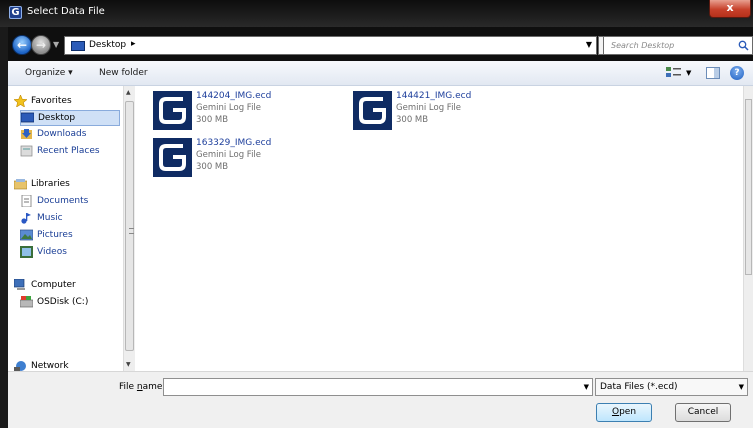  I want to click on search-icon, so click(743, 45).